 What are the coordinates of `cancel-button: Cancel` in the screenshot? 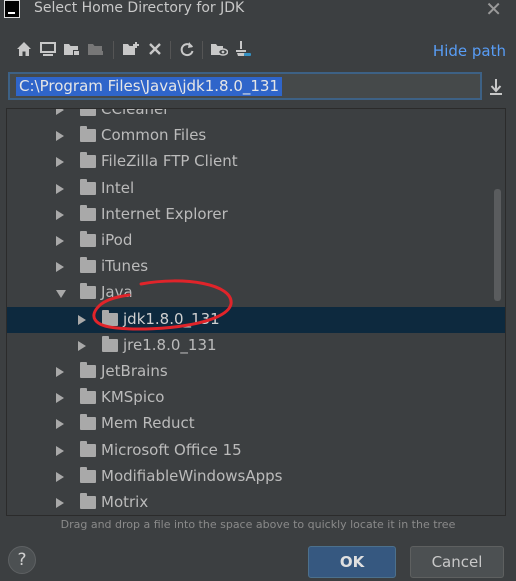 It's located at (457, 562).